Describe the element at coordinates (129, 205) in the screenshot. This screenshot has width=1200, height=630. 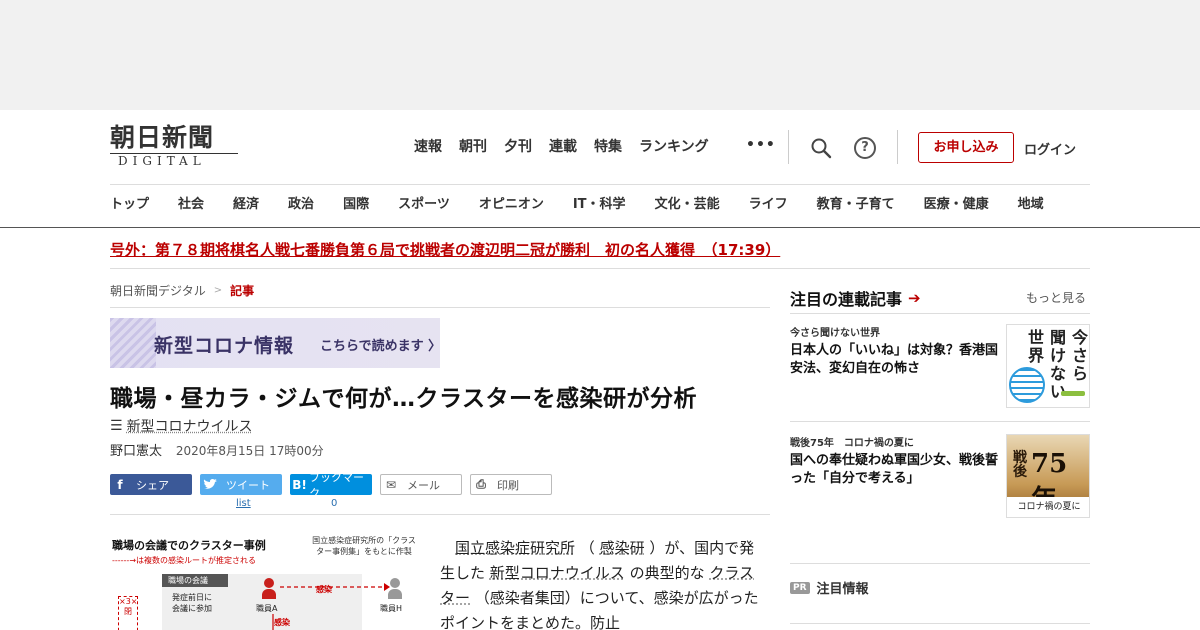
I see `cat-top: トップ` at that location.